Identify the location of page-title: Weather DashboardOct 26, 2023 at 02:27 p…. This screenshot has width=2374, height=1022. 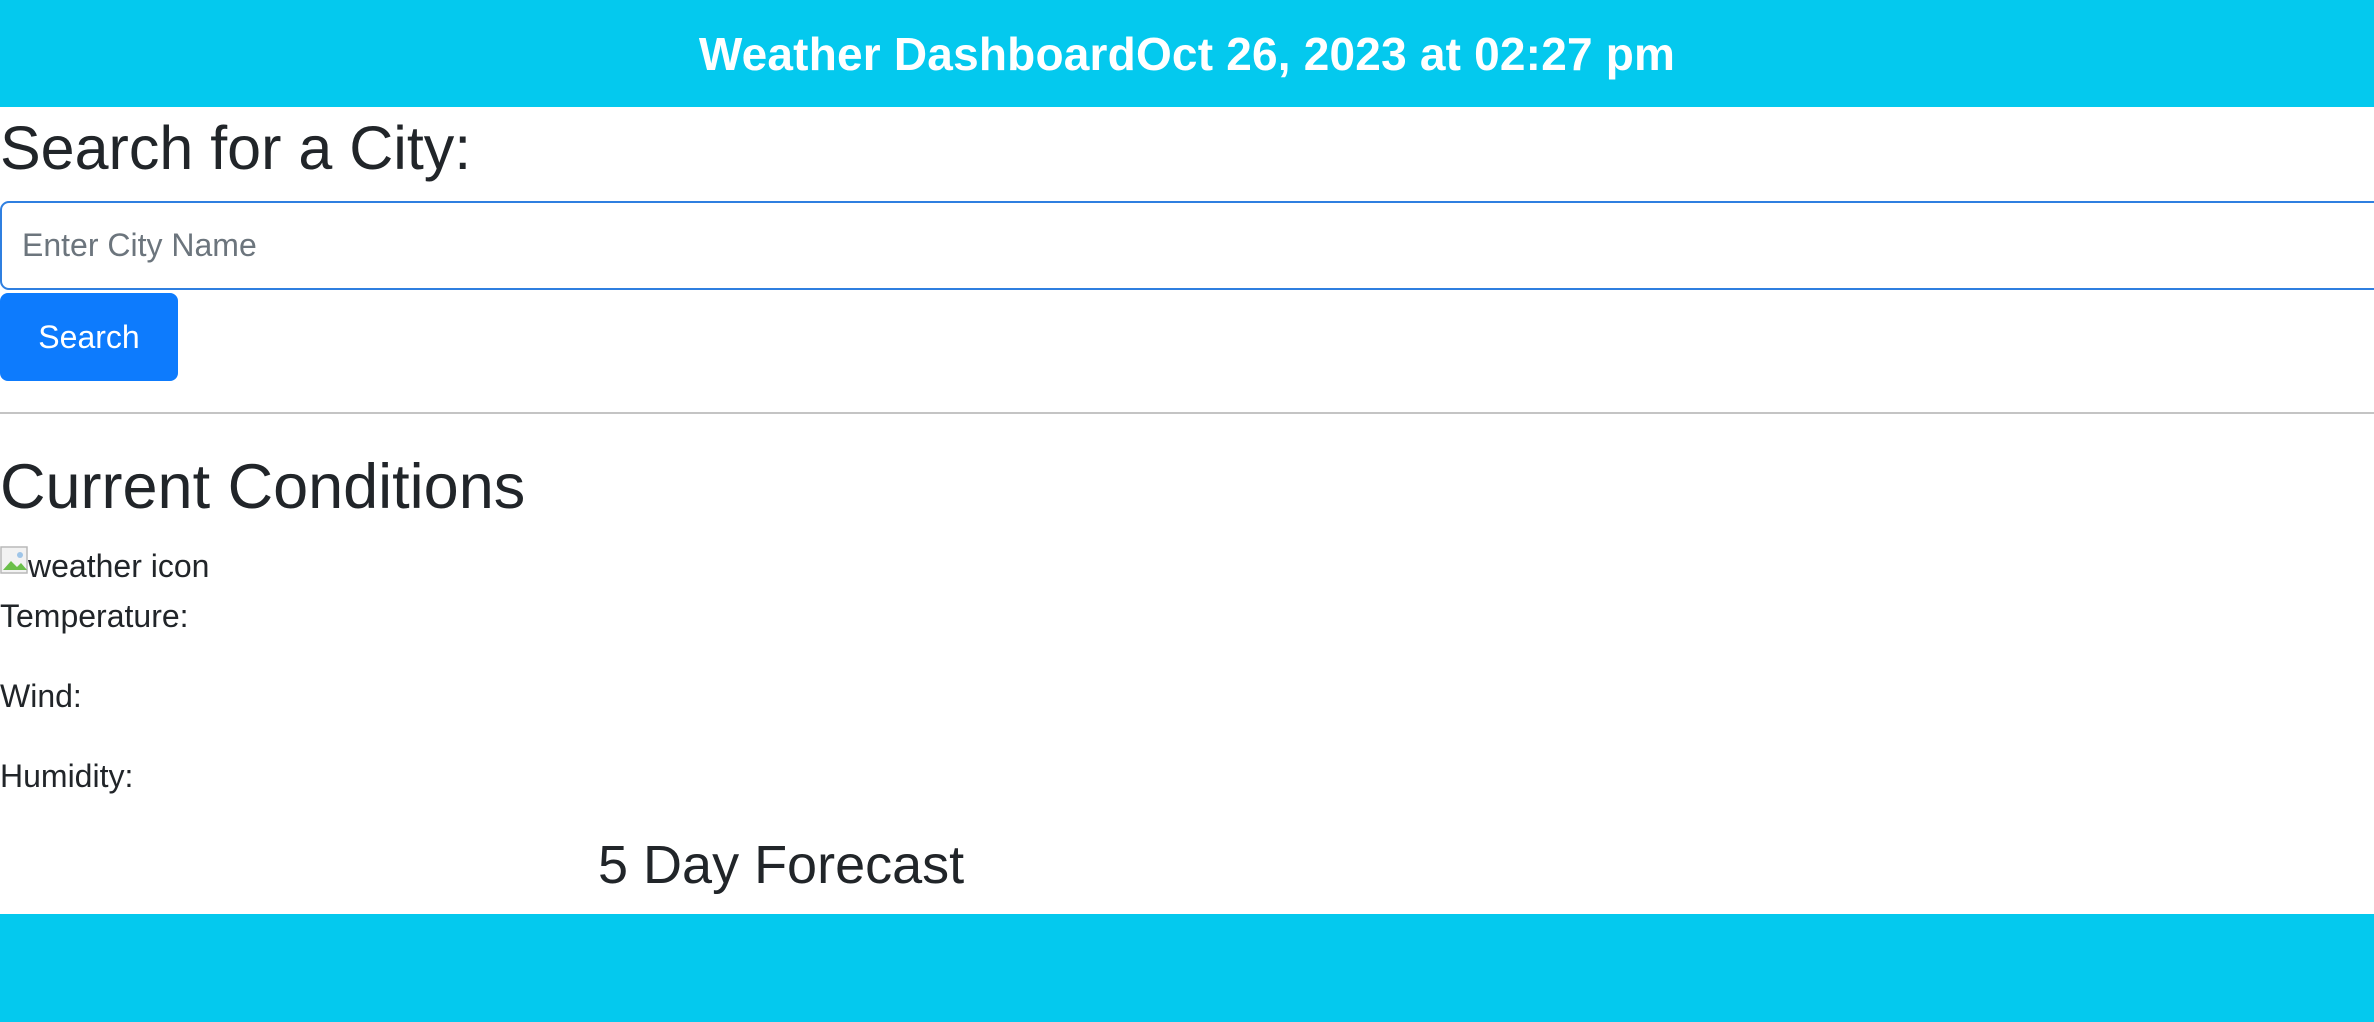
(1187, 54).